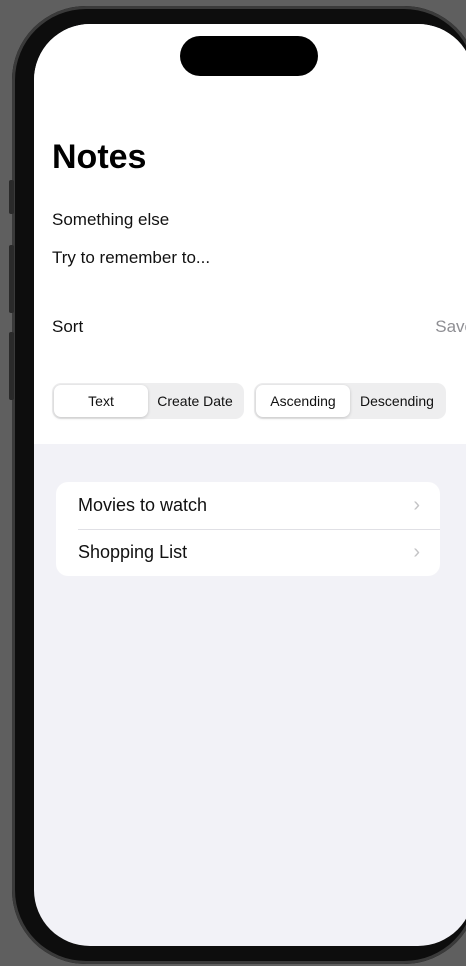 Image resolution: width=466 pixels, height=966 pixels. I want to click on note-item: Something else, so click(110, 220).